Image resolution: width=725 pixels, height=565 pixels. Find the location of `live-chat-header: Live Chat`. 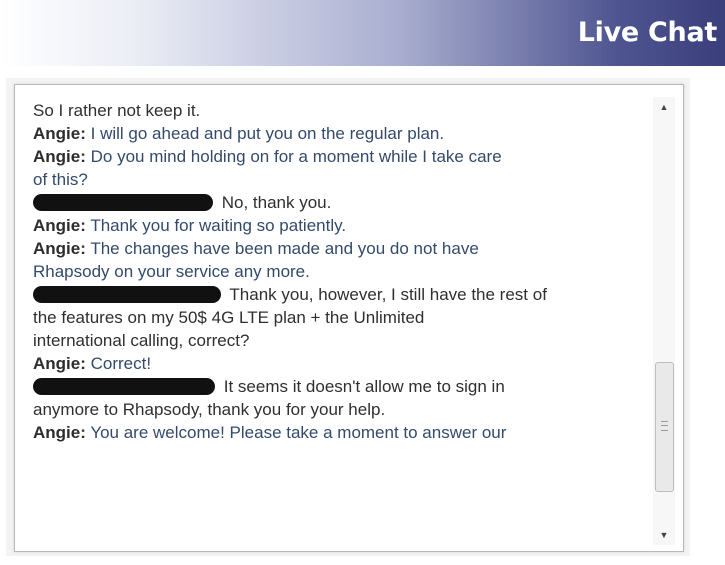

live-chat-header: Live Chat is located at coordinates (362, 33).